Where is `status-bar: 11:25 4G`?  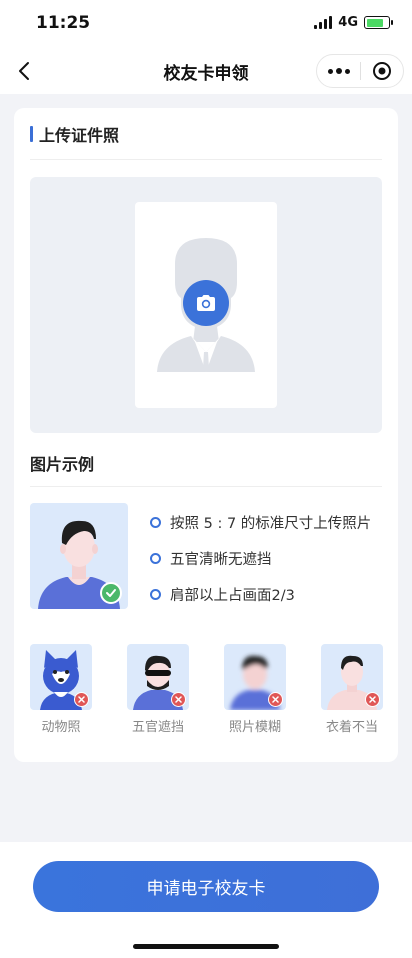
status-bar: 11:25 4G is located at coordinates (206, 24).